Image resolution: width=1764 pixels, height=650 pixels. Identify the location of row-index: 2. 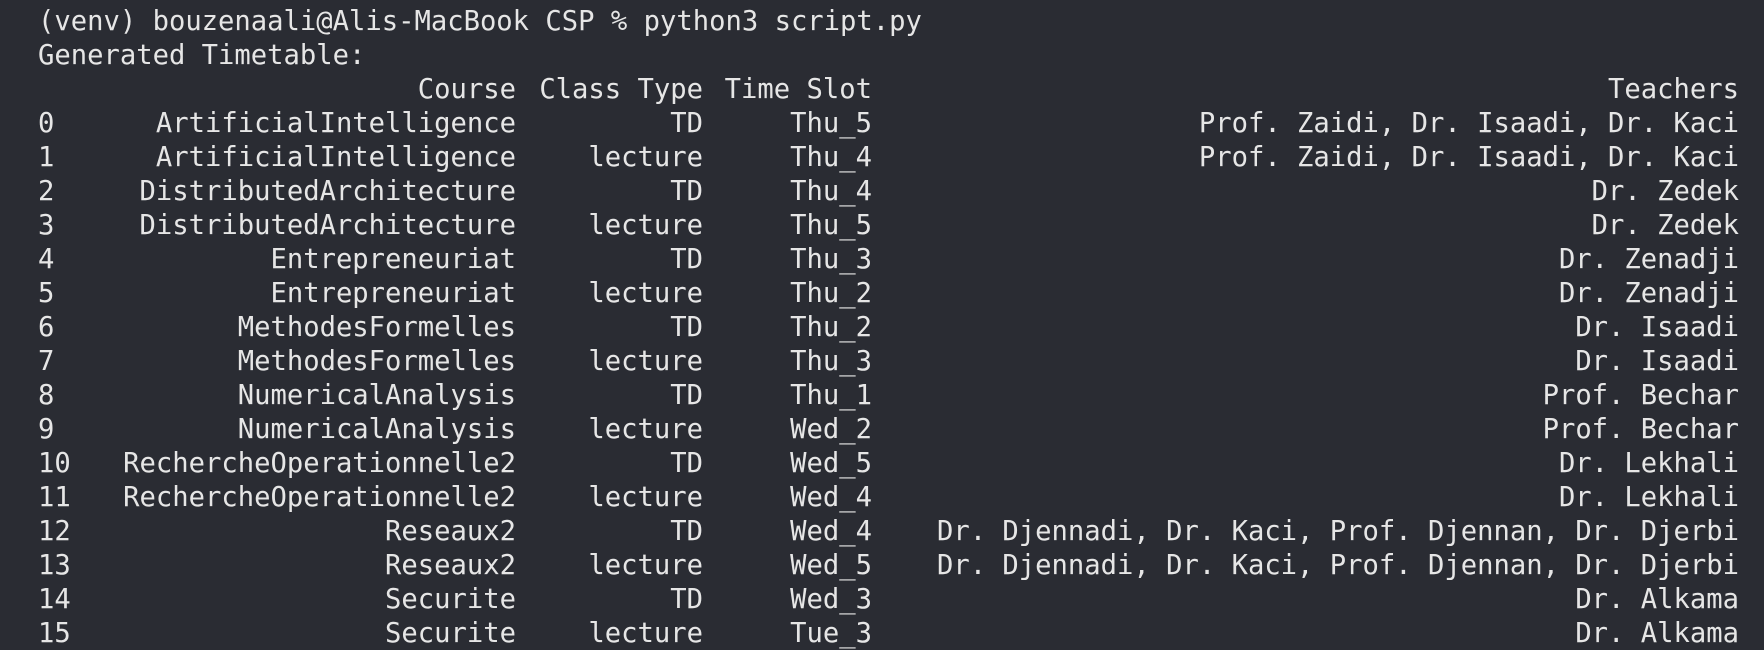
(46, 191).